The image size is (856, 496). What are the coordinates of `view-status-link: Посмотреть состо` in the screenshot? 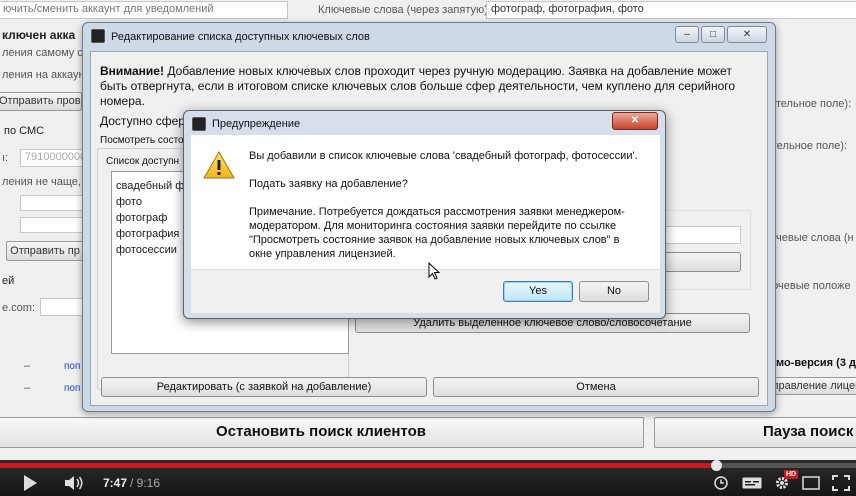 It's located at (142, 141).